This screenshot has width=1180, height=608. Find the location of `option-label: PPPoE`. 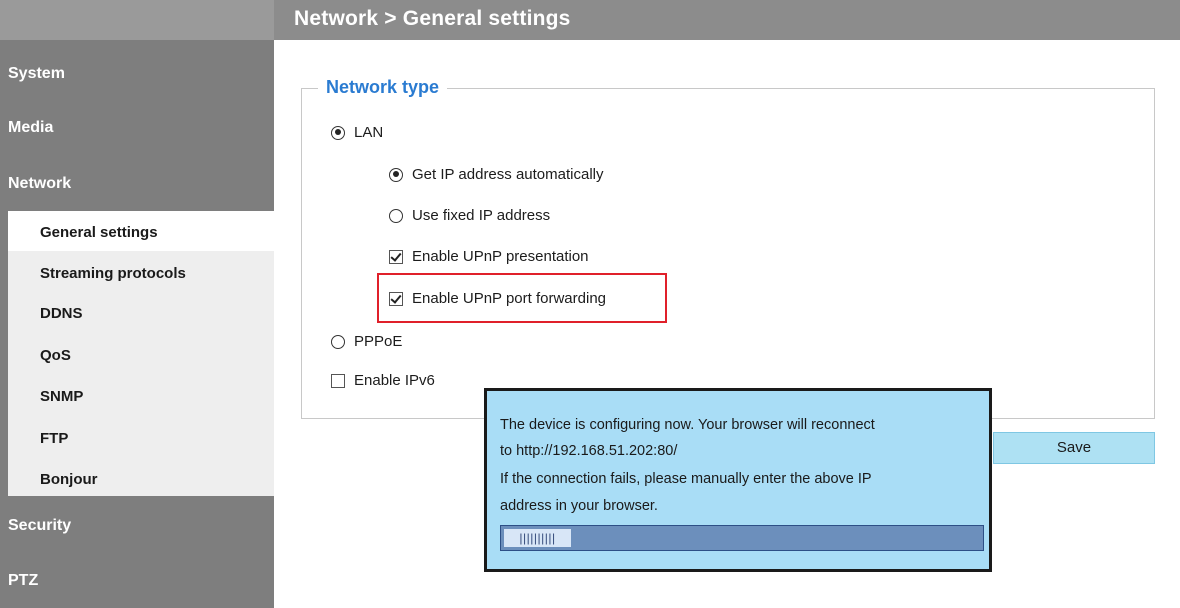

option-label: PPPoE is located at coordinates (378, 341).